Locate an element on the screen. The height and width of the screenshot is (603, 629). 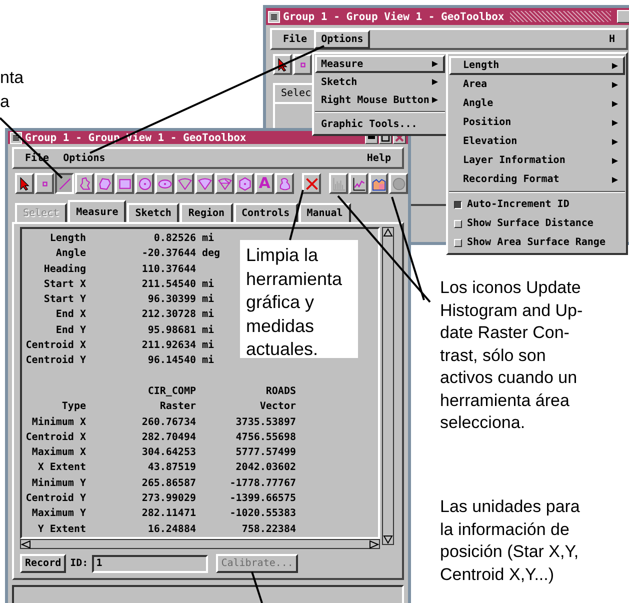
field-value: 3735.53897 is located at coordinates (265, 423).